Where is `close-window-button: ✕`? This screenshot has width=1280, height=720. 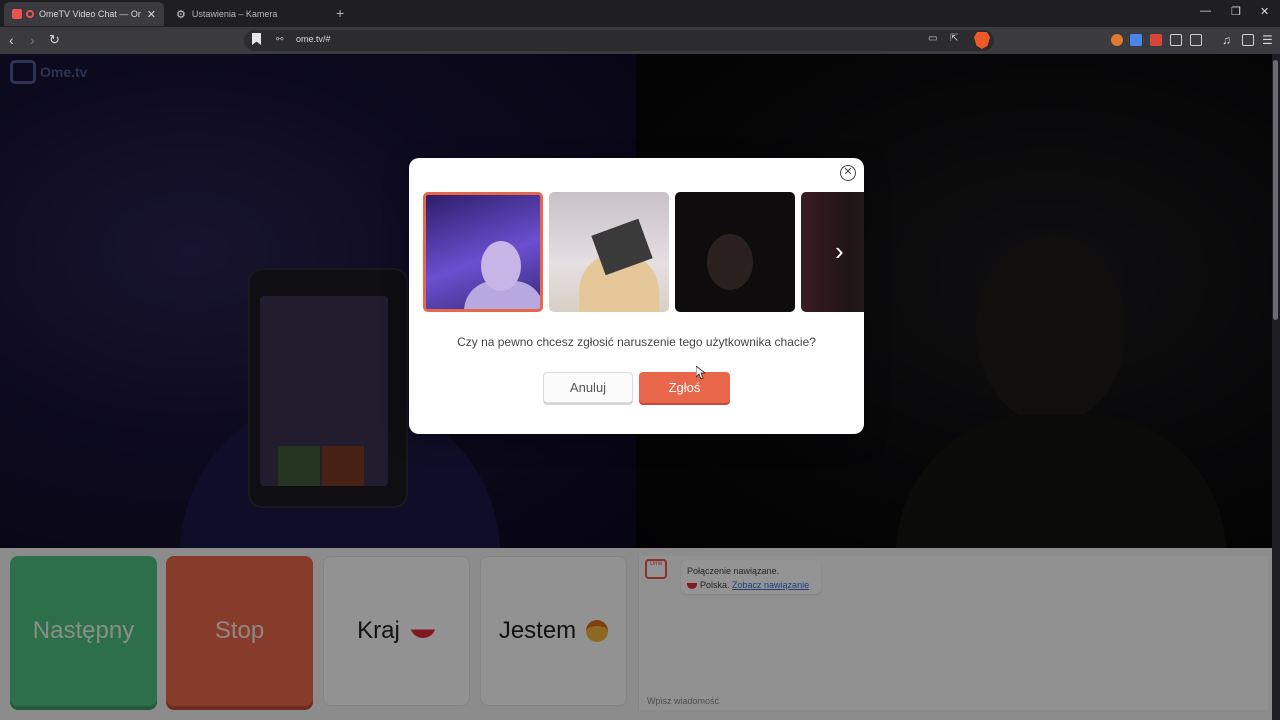
close-window-button: ✕ is located at coordinates (1264, 11).